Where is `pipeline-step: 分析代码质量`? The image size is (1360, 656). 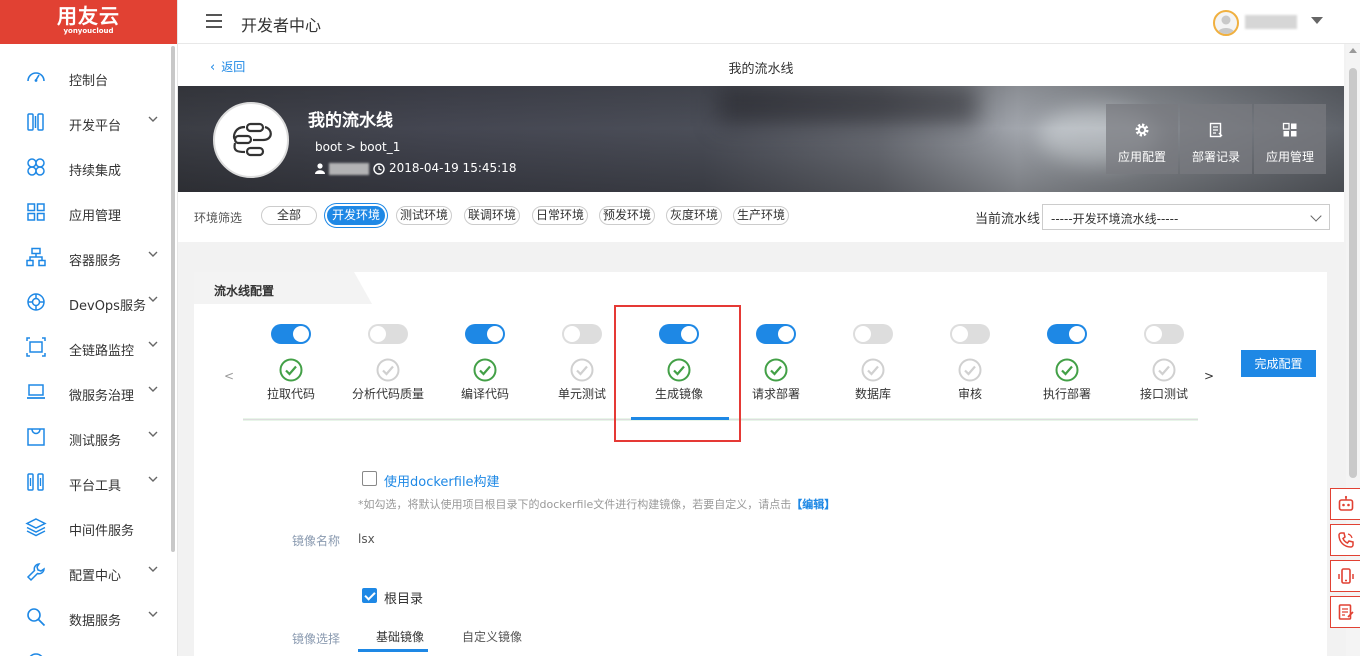 pipeline-step: 分析代码质量 is located at coordinates (388, 363).